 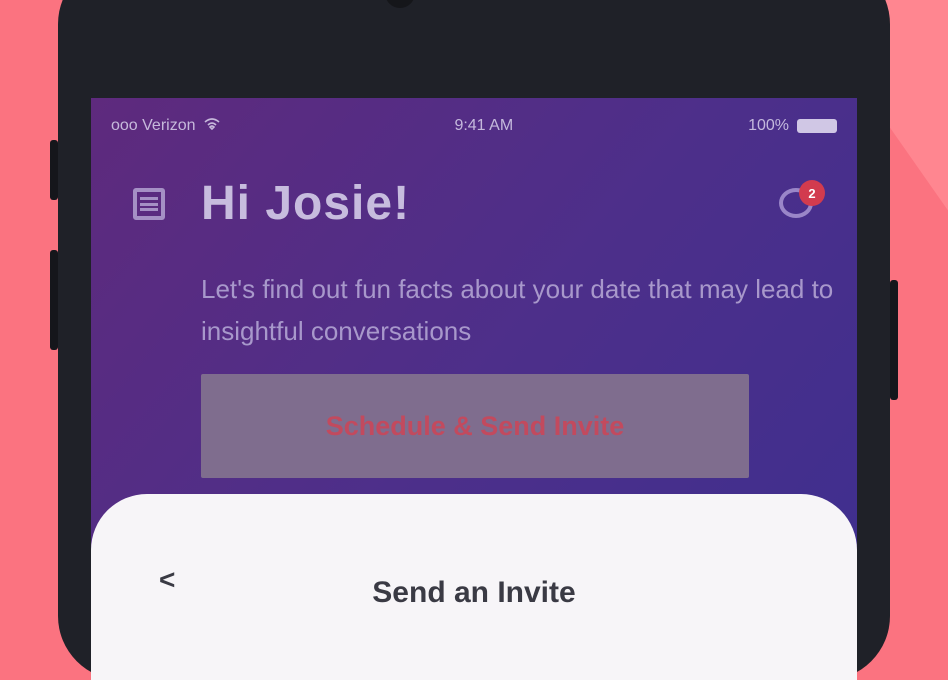 What do you see at coordinates (816, 126) in the screenshot?
I see `battery-icon` at bounding box center [816, 126].